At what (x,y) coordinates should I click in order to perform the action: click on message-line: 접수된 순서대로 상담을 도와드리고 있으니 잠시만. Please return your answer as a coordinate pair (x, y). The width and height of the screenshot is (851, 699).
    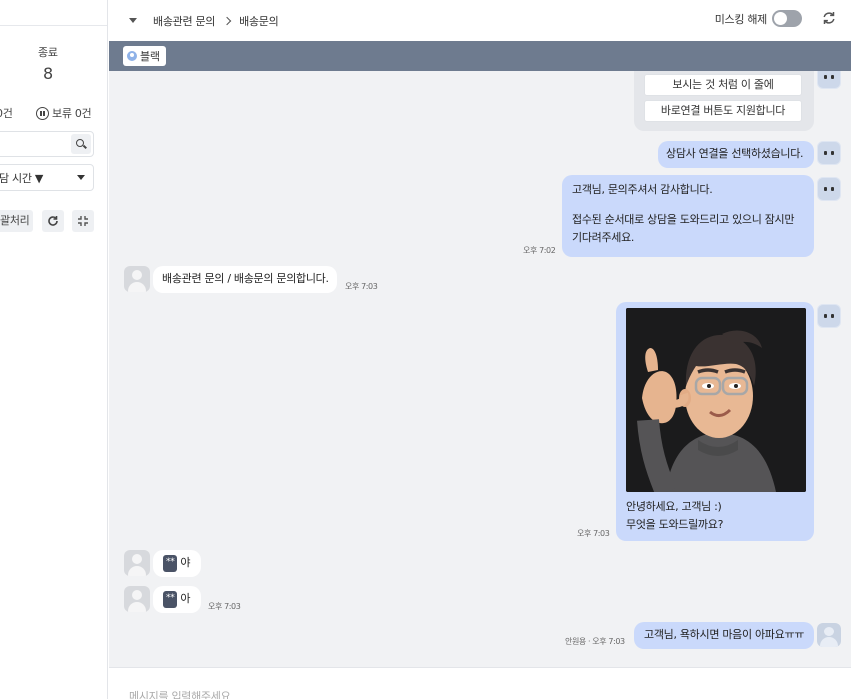
    Looking at the image, I should click on (683, 219).